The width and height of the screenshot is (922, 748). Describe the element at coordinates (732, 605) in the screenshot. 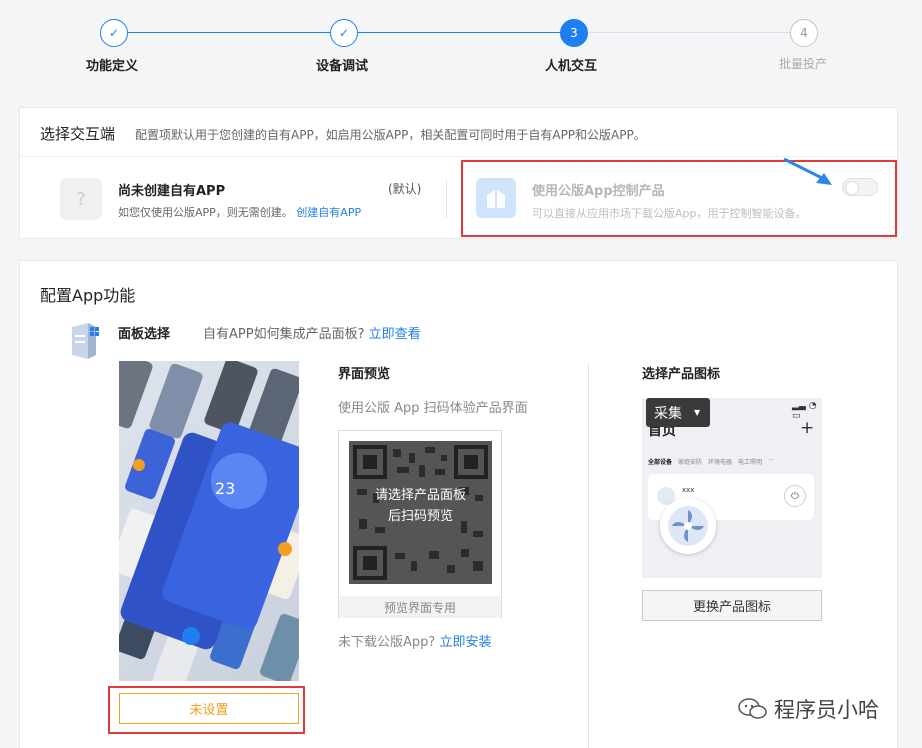

I see `change-product-icon-button: 更换产品图标` at that location.